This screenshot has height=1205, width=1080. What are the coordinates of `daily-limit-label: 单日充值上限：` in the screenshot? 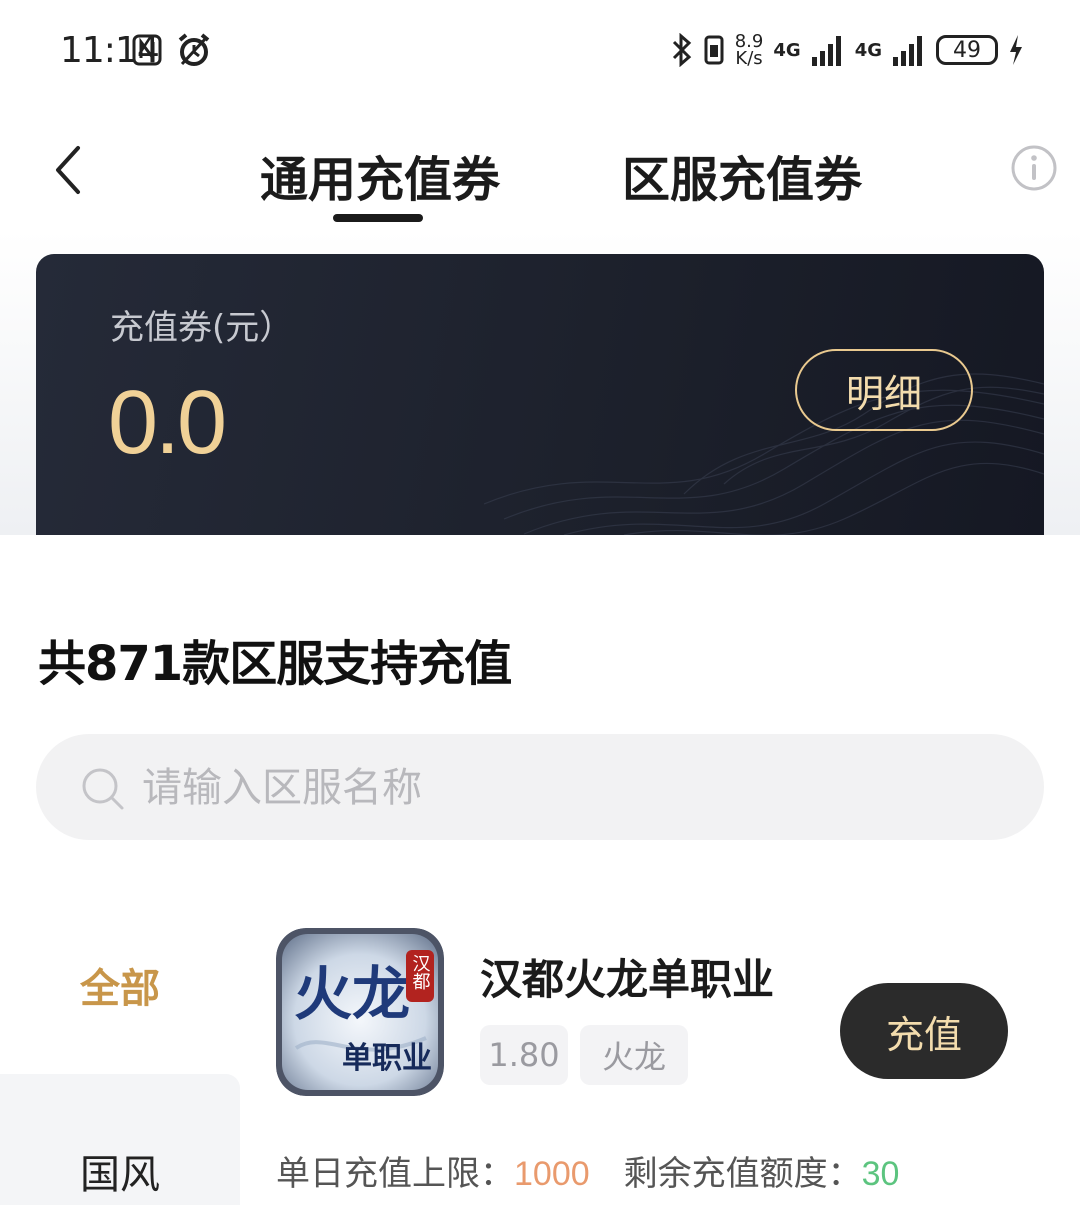 It's located at (395, 1174).